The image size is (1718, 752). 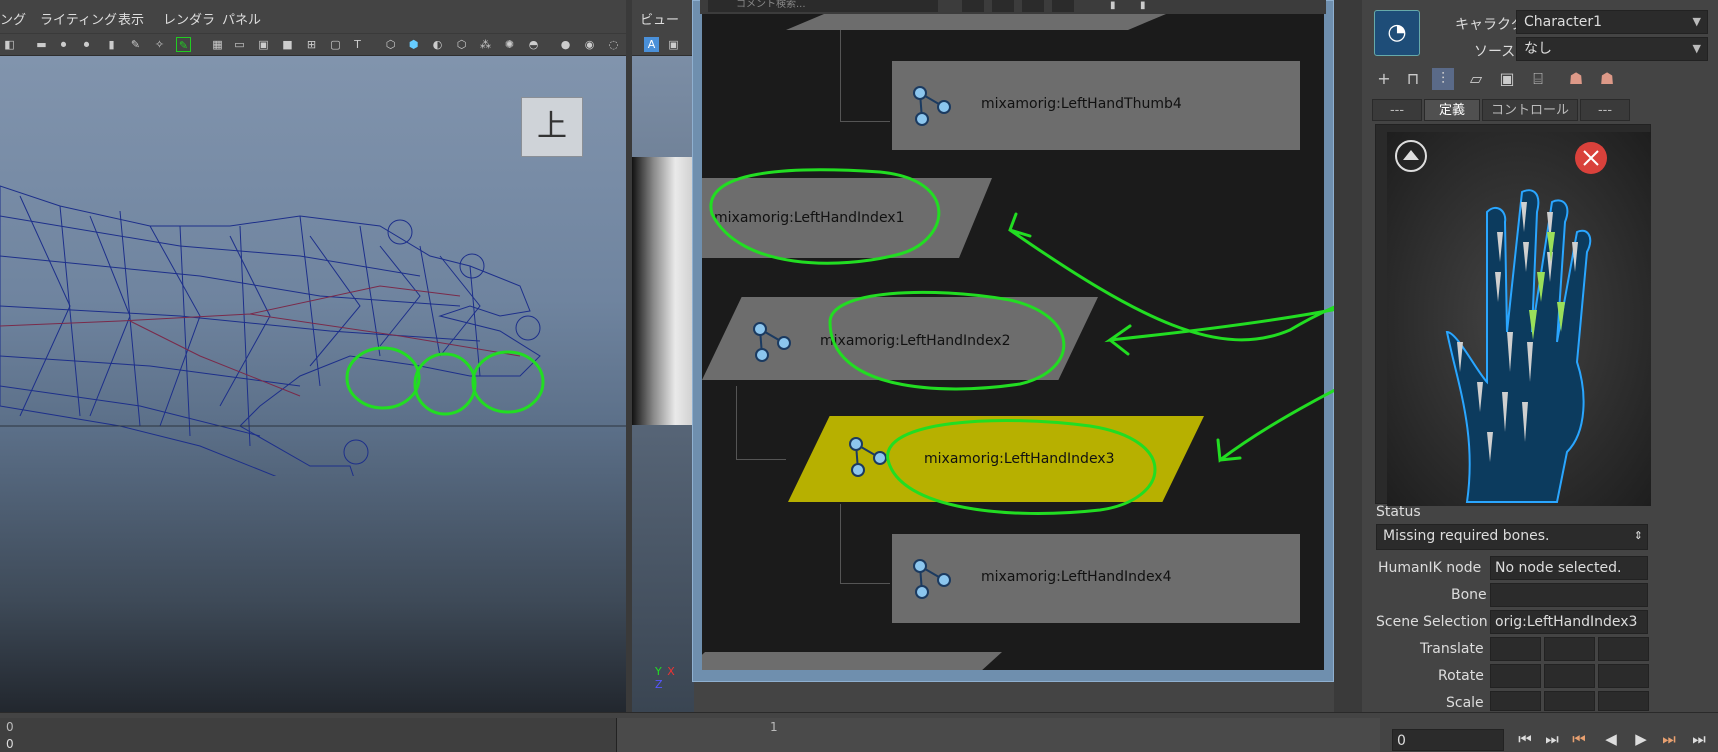 What do you see at coordinates (1563, 22) in the screenshot?
I see `character-value: Character1` at bounding box center [1563, 22].